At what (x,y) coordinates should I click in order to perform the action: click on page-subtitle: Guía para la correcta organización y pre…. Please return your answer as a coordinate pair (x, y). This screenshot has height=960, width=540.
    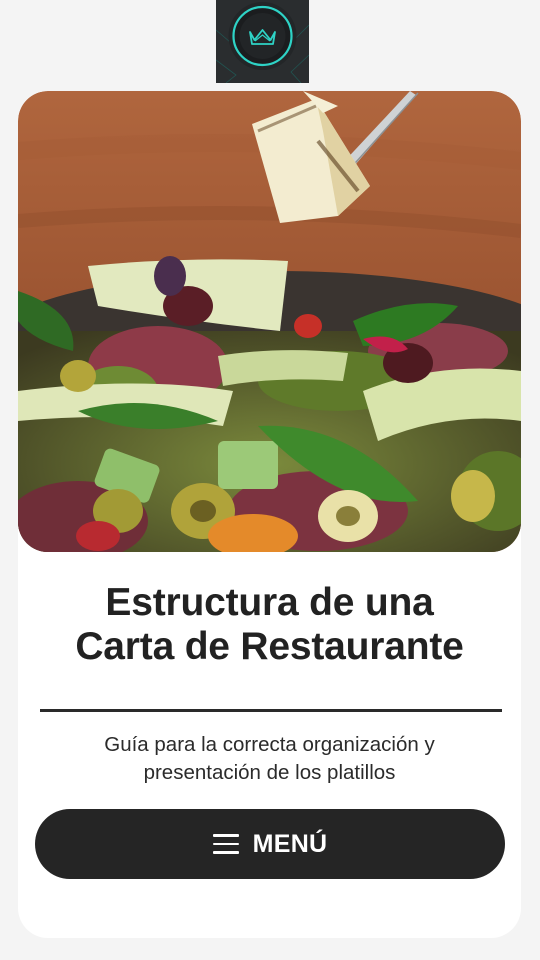
    Looking at the image, I should click on (269, 759).